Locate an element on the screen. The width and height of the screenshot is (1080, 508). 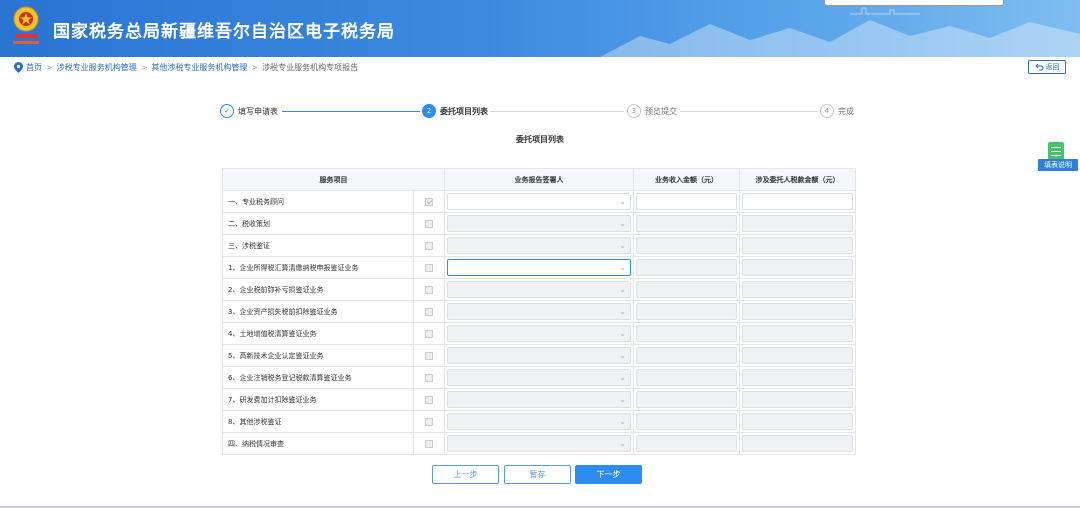
breadcrumb-home: 首页 is located at coordinates (34, 67).